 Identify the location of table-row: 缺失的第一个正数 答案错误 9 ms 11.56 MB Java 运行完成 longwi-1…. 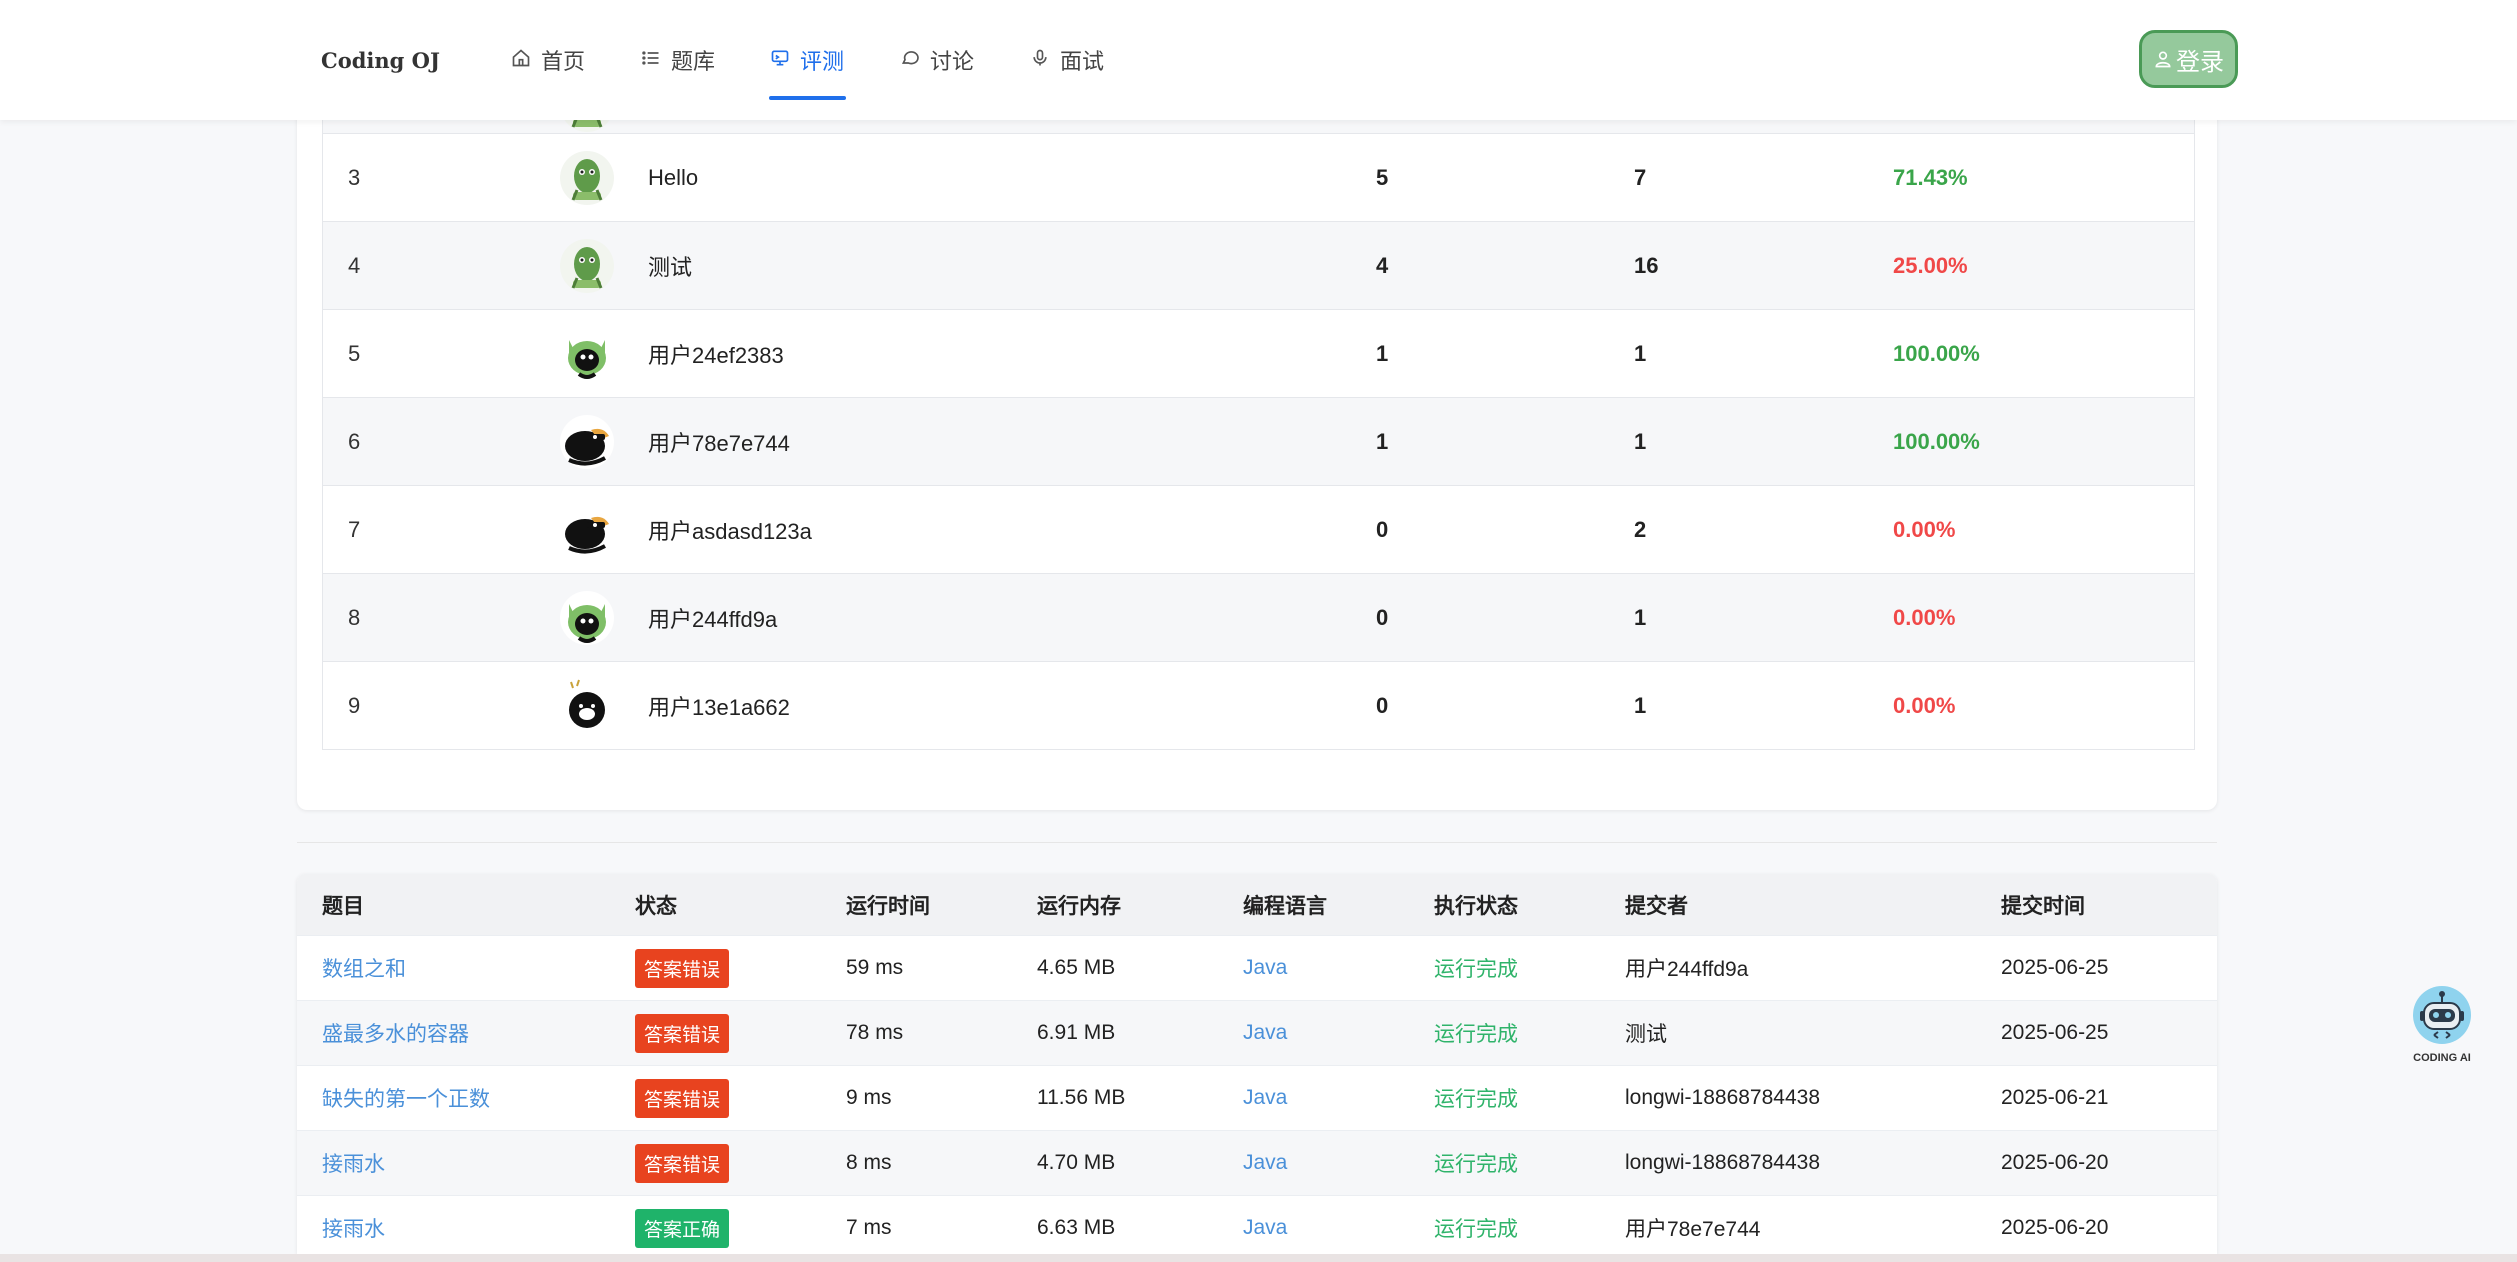
(1257, 1098).